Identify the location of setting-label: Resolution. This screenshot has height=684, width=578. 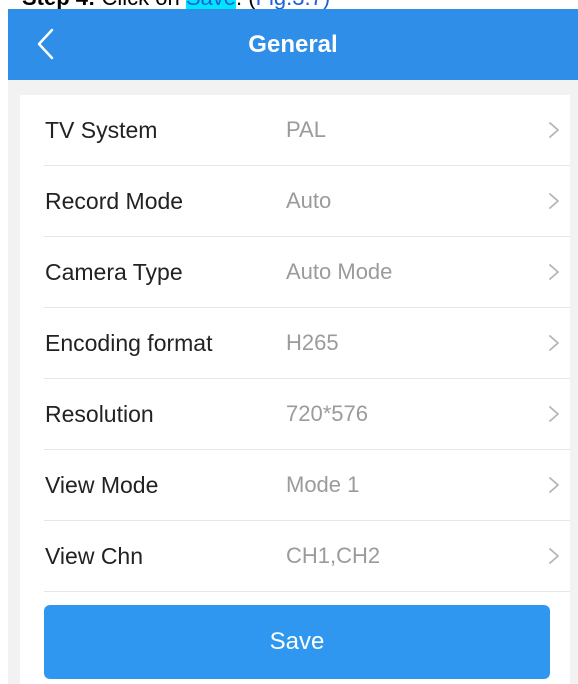
(99, 414).